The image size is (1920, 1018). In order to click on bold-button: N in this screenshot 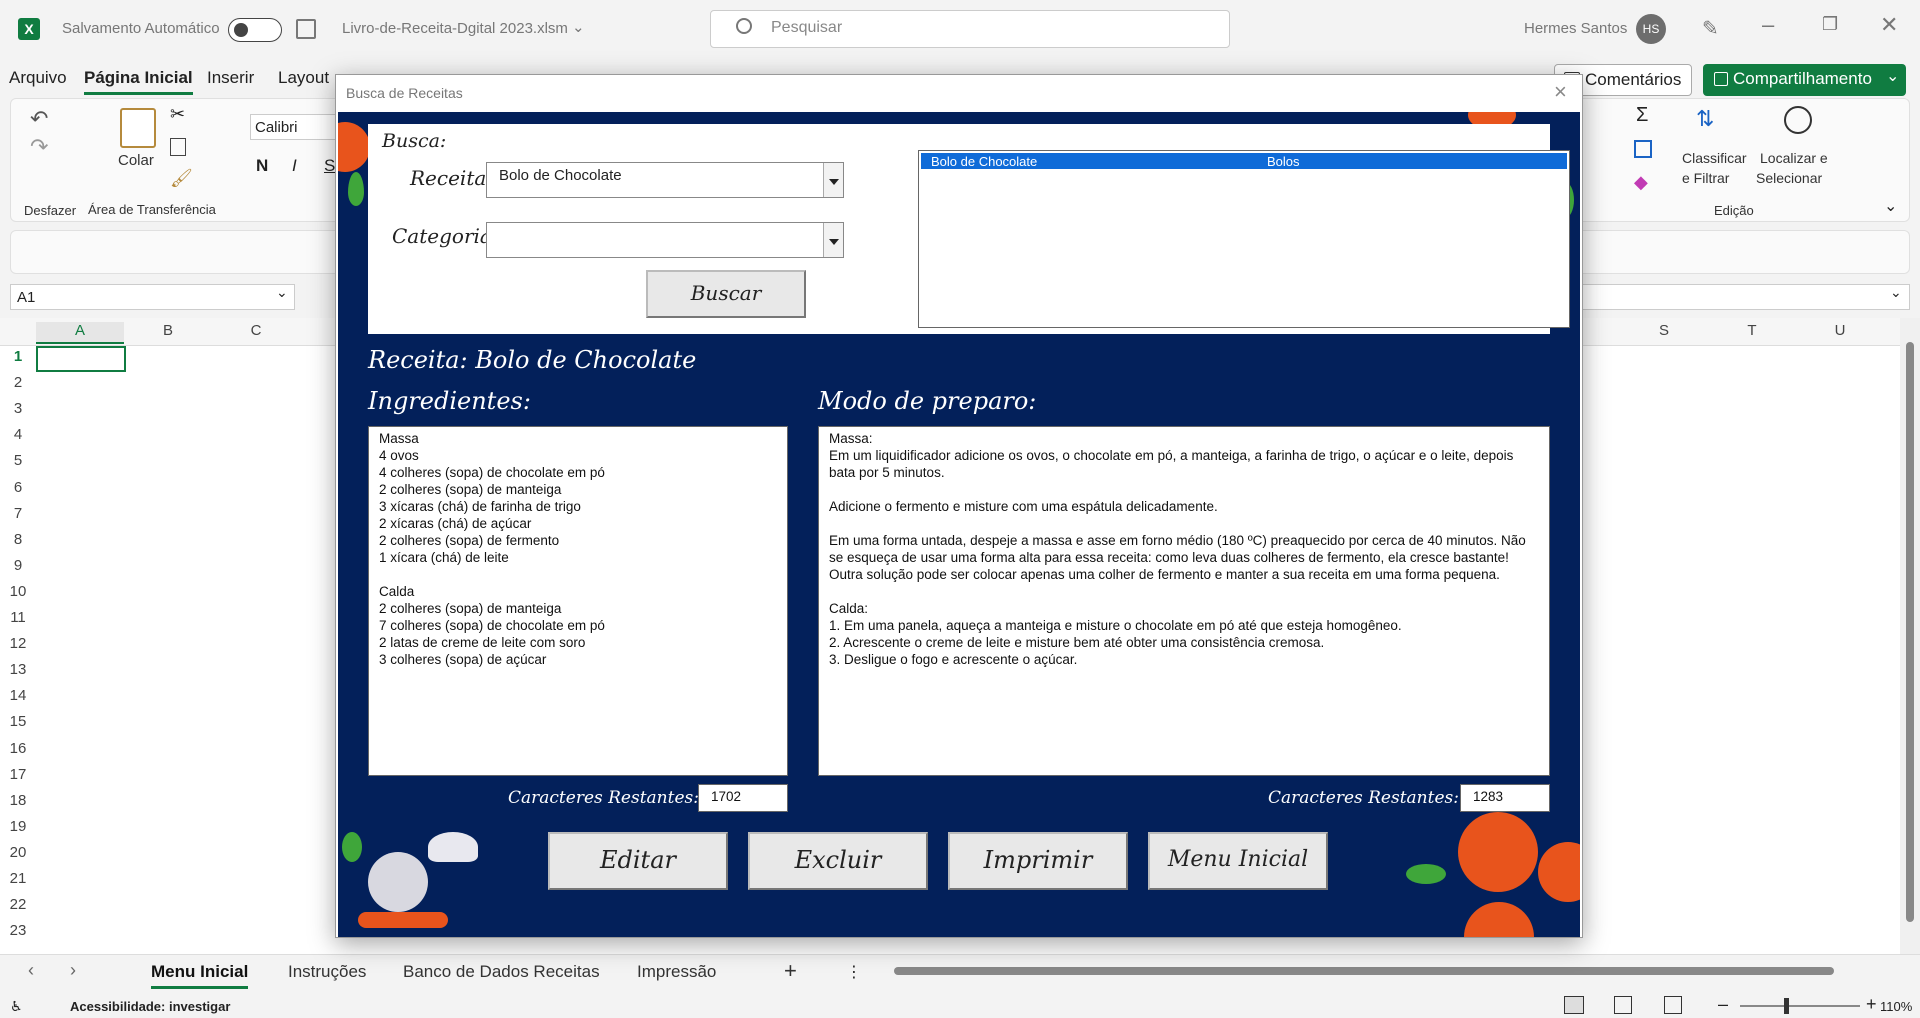, I will do `click(262, 166)`.